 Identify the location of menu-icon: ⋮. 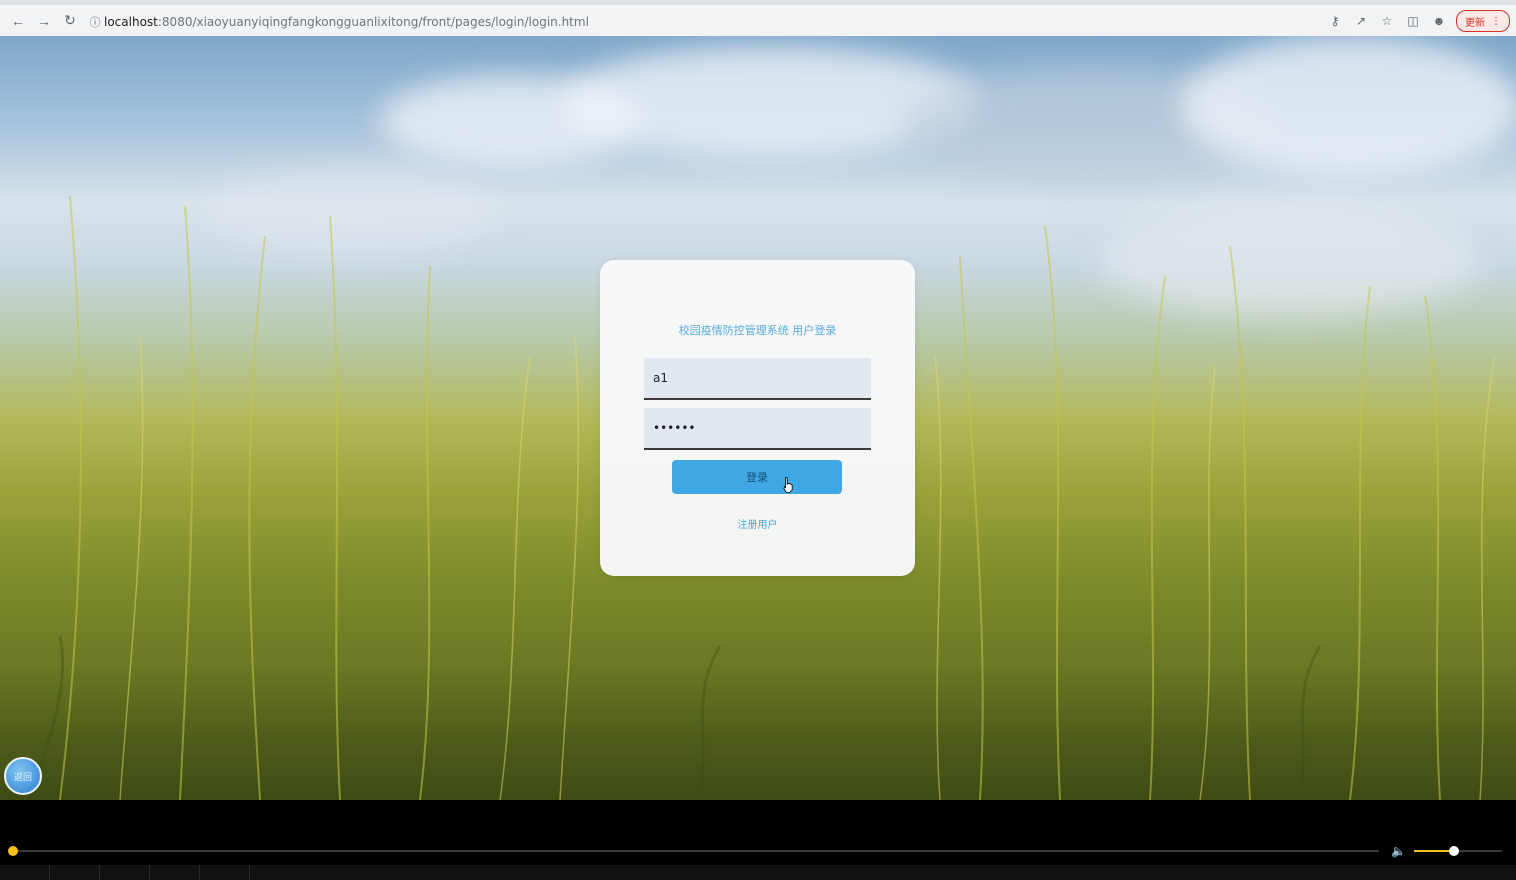
(1496, 21).